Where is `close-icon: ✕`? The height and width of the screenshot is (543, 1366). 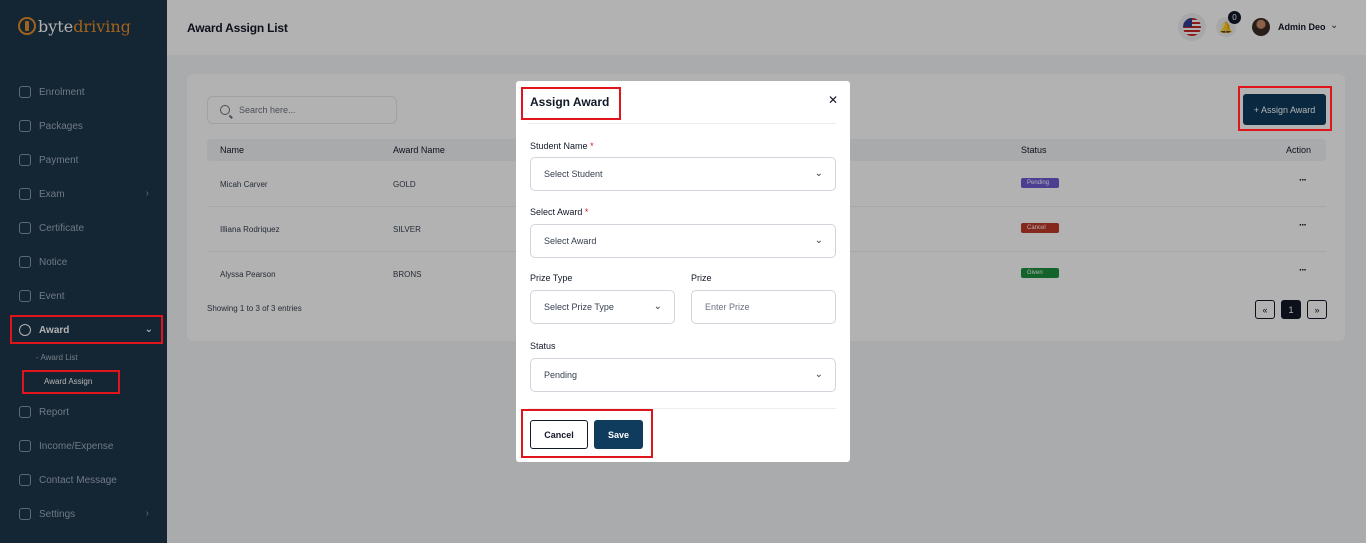 close-icon: ✕ is located at coordinates (833, 100).